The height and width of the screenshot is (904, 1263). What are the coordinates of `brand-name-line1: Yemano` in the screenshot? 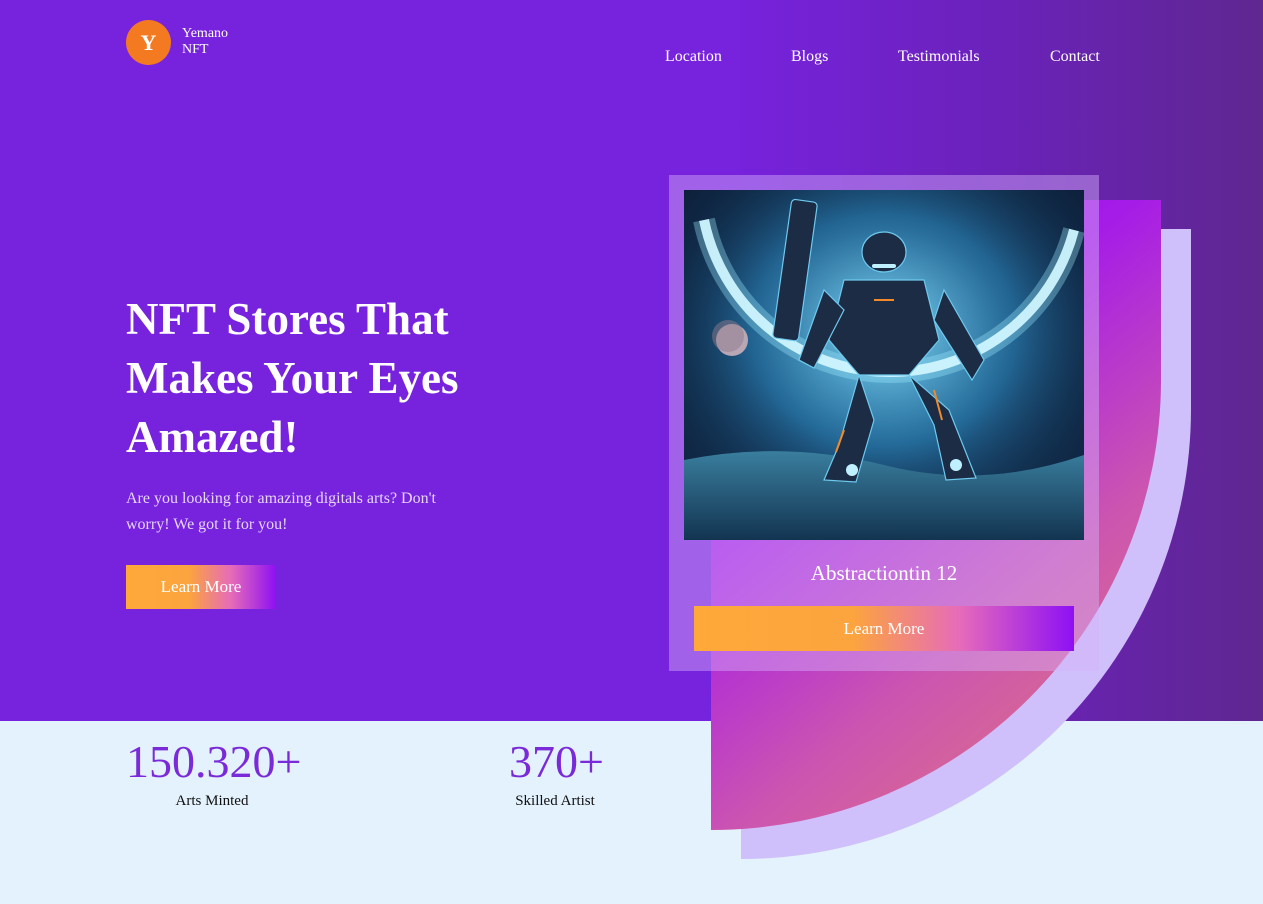 It's located at (205, 33).